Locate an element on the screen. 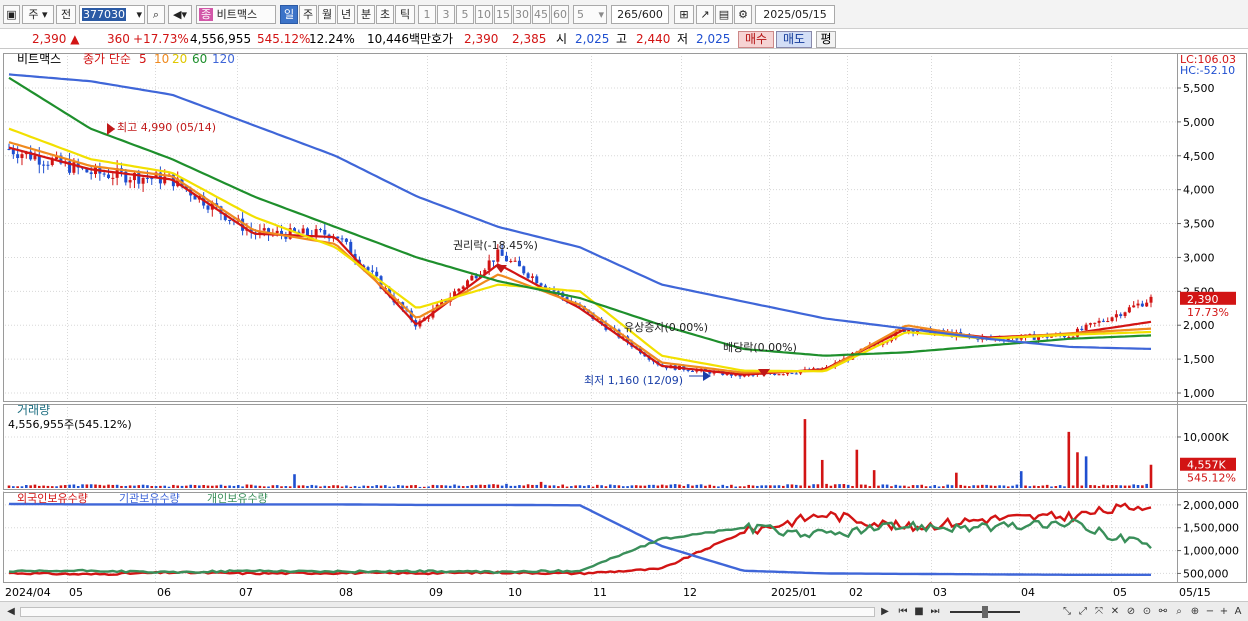 The height and width of the screenshot is (621, 1248). interval-3: 3 is located at coordinates (446, 14).